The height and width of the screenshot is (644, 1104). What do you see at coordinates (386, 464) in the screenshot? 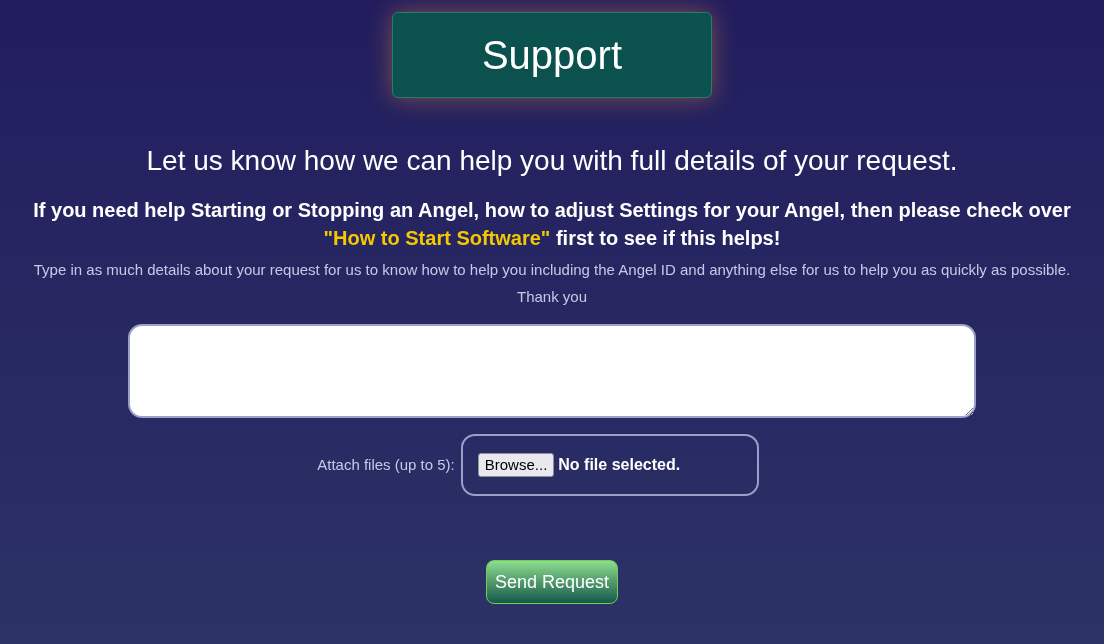
I see `attach-label: Attach files (up to 5):` at bounding box center [386, 464].